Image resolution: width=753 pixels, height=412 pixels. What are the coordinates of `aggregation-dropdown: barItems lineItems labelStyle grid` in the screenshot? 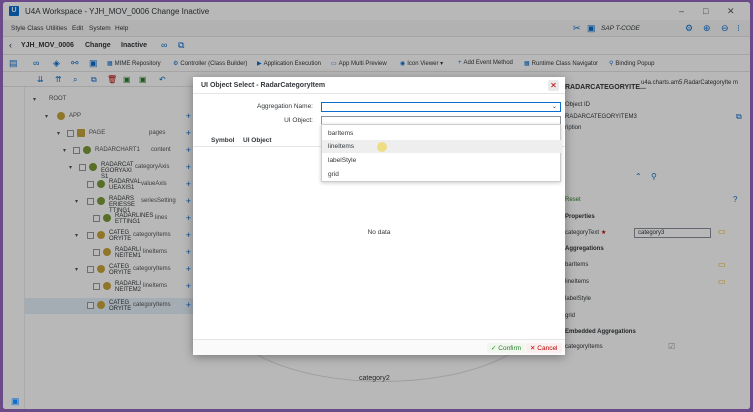 It's located at (441, 153).